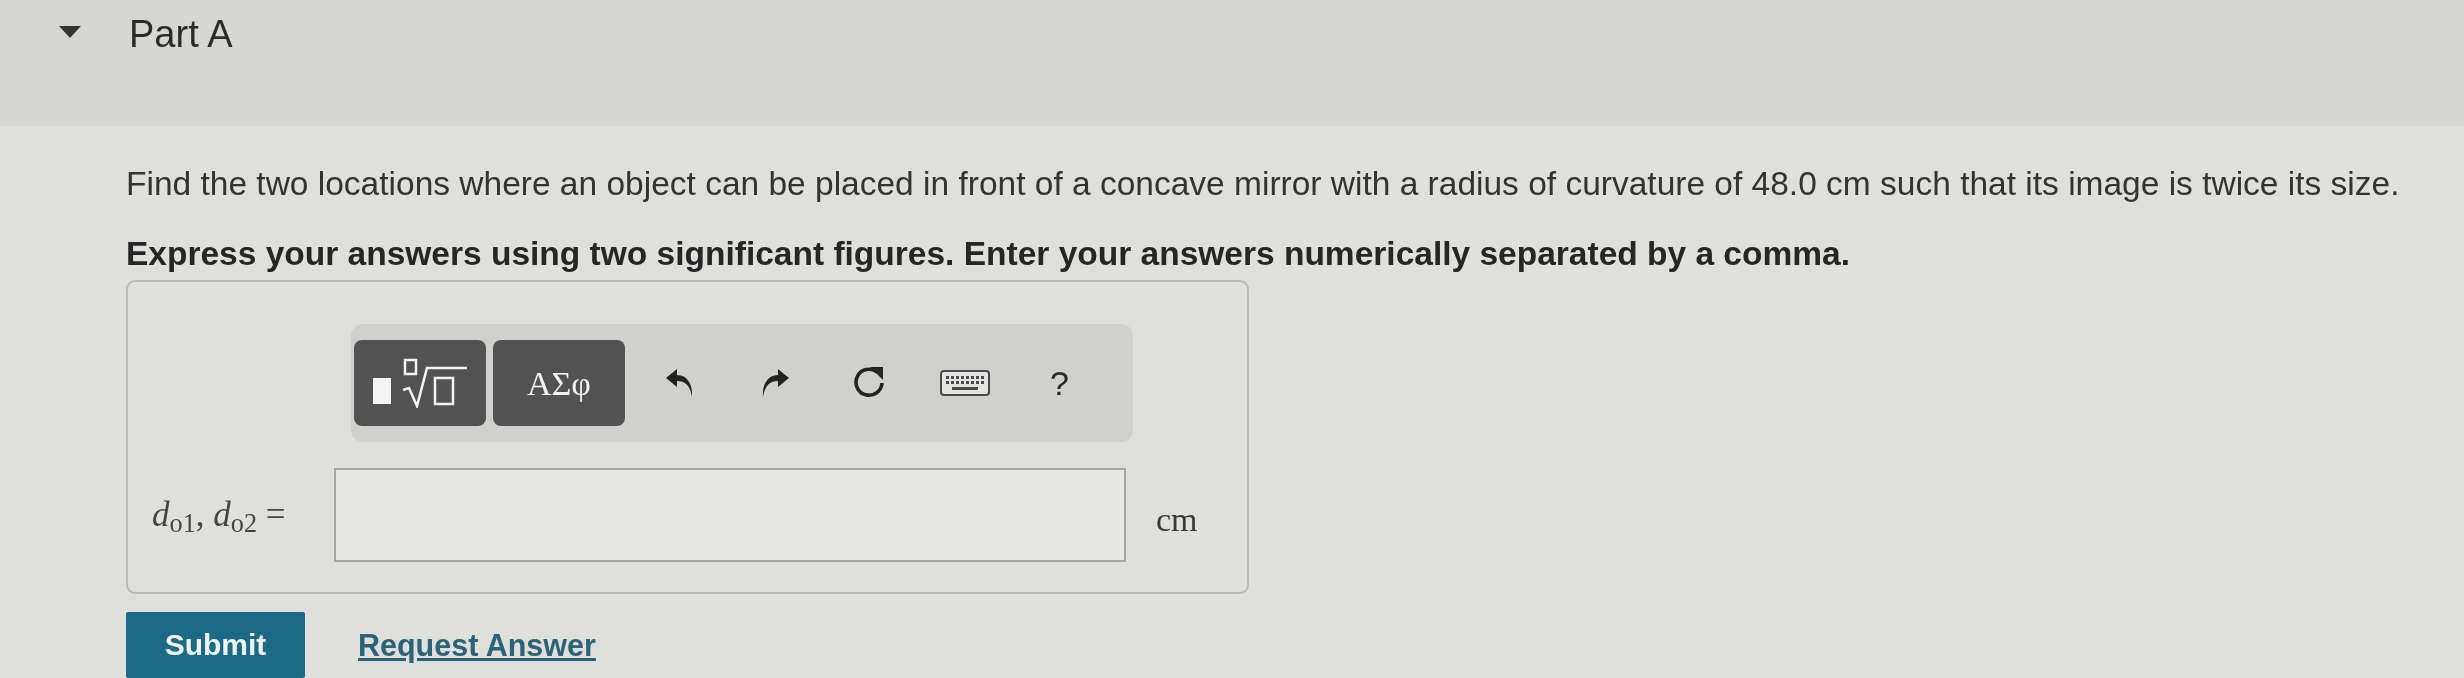 This screenshot has height=678, width=2464. Describe the element at coordinates (988, 254) in the screenshot. I see `instruction-text: Express your answers using two significant figures. Enter your answers numerically separated by a comma.` at that location.